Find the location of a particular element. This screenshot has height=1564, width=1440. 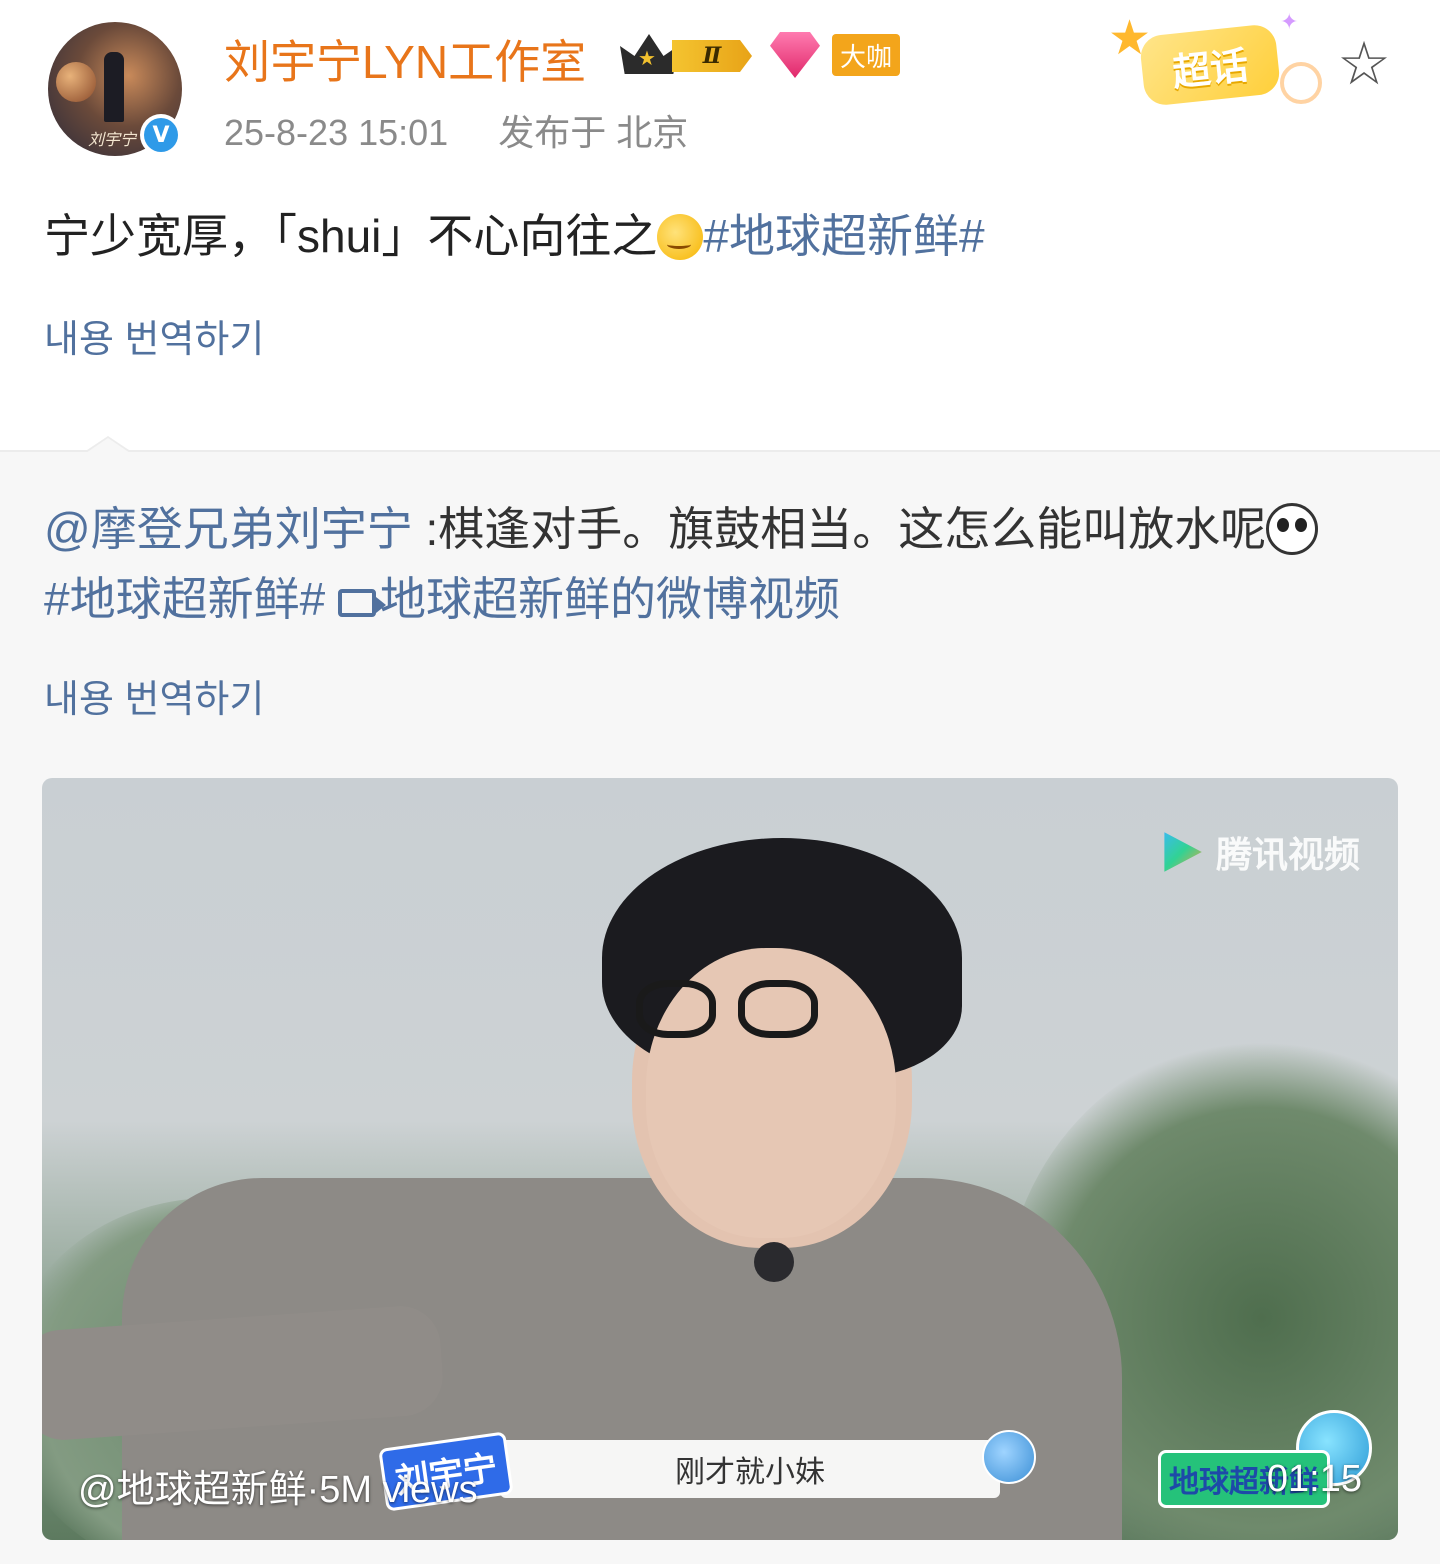

tencent-video-watermark: 腾讯视频 is located at coordinates (1260, 852).